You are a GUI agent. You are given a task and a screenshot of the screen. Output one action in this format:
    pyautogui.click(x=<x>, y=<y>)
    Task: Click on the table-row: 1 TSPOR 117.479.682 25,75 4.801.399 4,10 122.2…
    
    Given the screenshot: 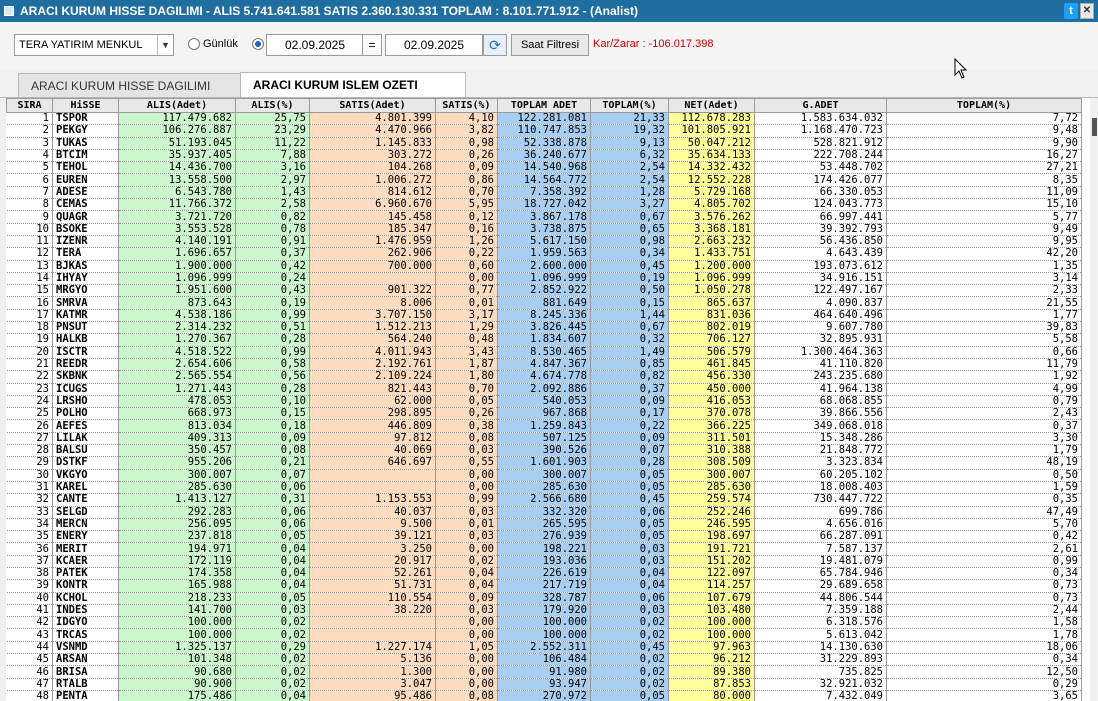 What is the action you would take?
    pyautogui.click(x=544, y=119)
    